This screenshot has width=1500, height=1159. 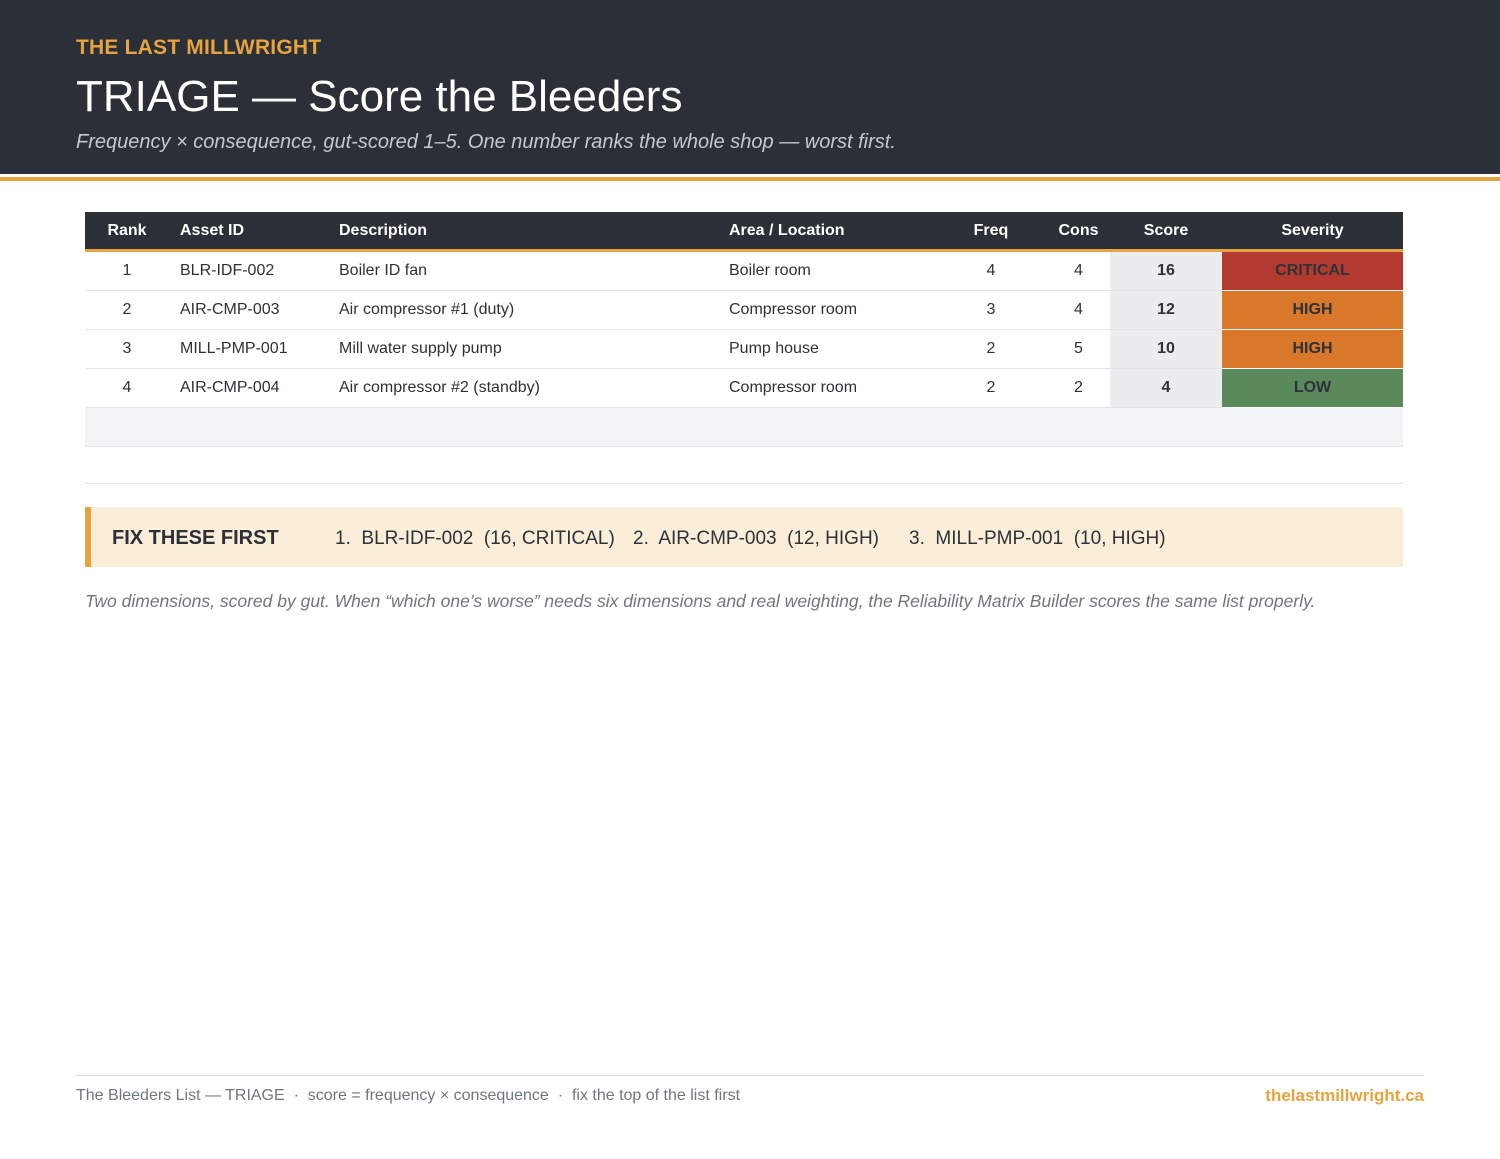 What do you see at coordinates (523, 270) in the screenshot?
I see `cell-description: Boiler ID fan` at bounding box center [523, 270].